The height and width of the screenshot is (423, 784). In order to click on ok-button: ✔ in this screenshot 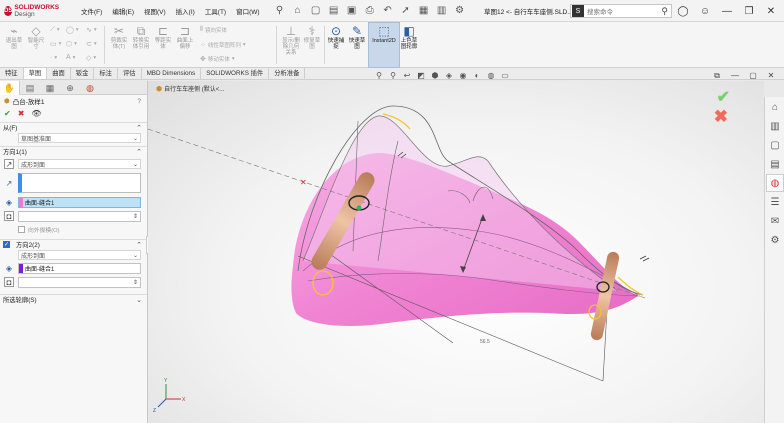, I will do `click(7, 113)`.